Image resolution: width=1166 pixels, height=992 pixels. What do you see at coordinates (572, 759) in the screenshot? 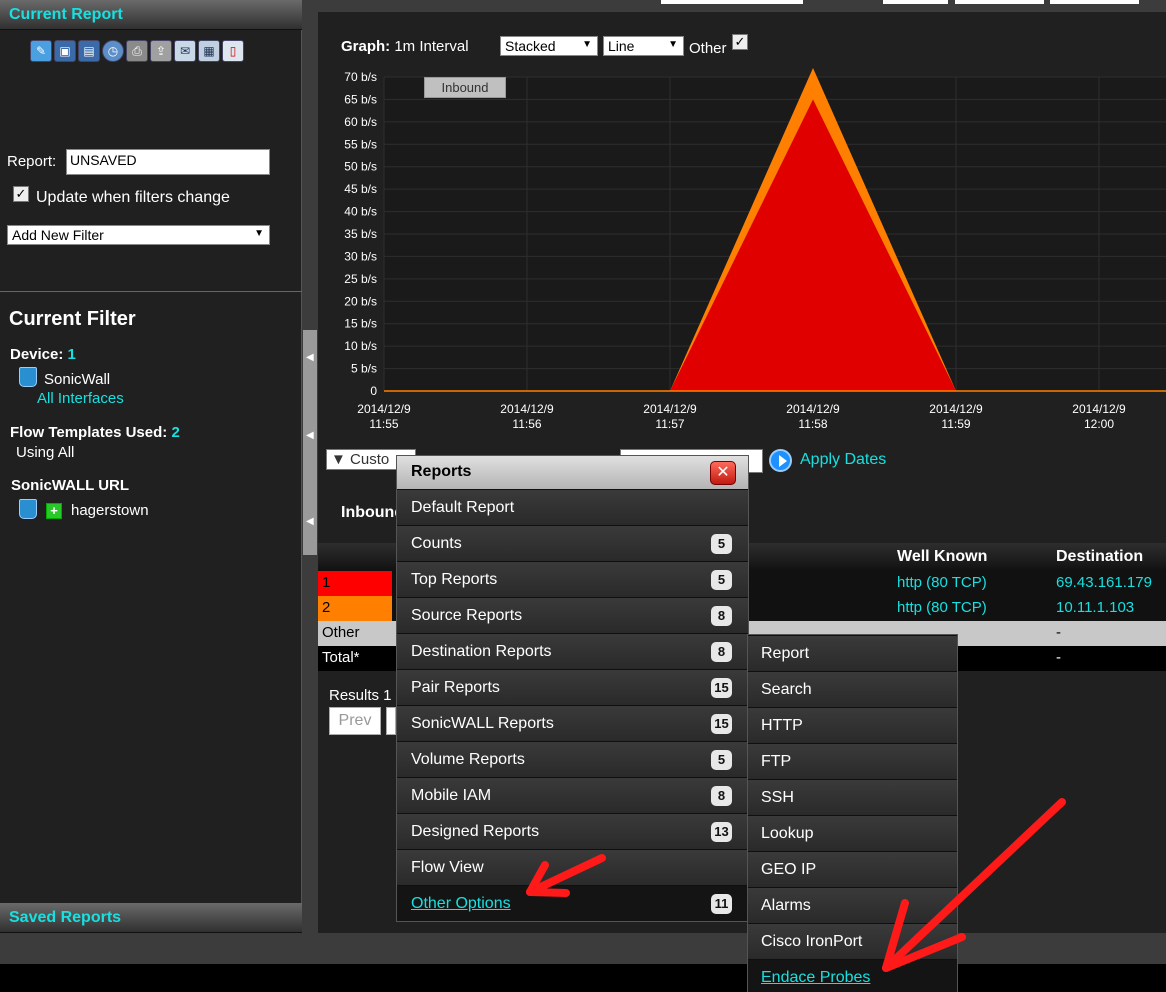
I see `menu-item-volume-reports: Volume Reports 5` at bounding box center [572, 759].